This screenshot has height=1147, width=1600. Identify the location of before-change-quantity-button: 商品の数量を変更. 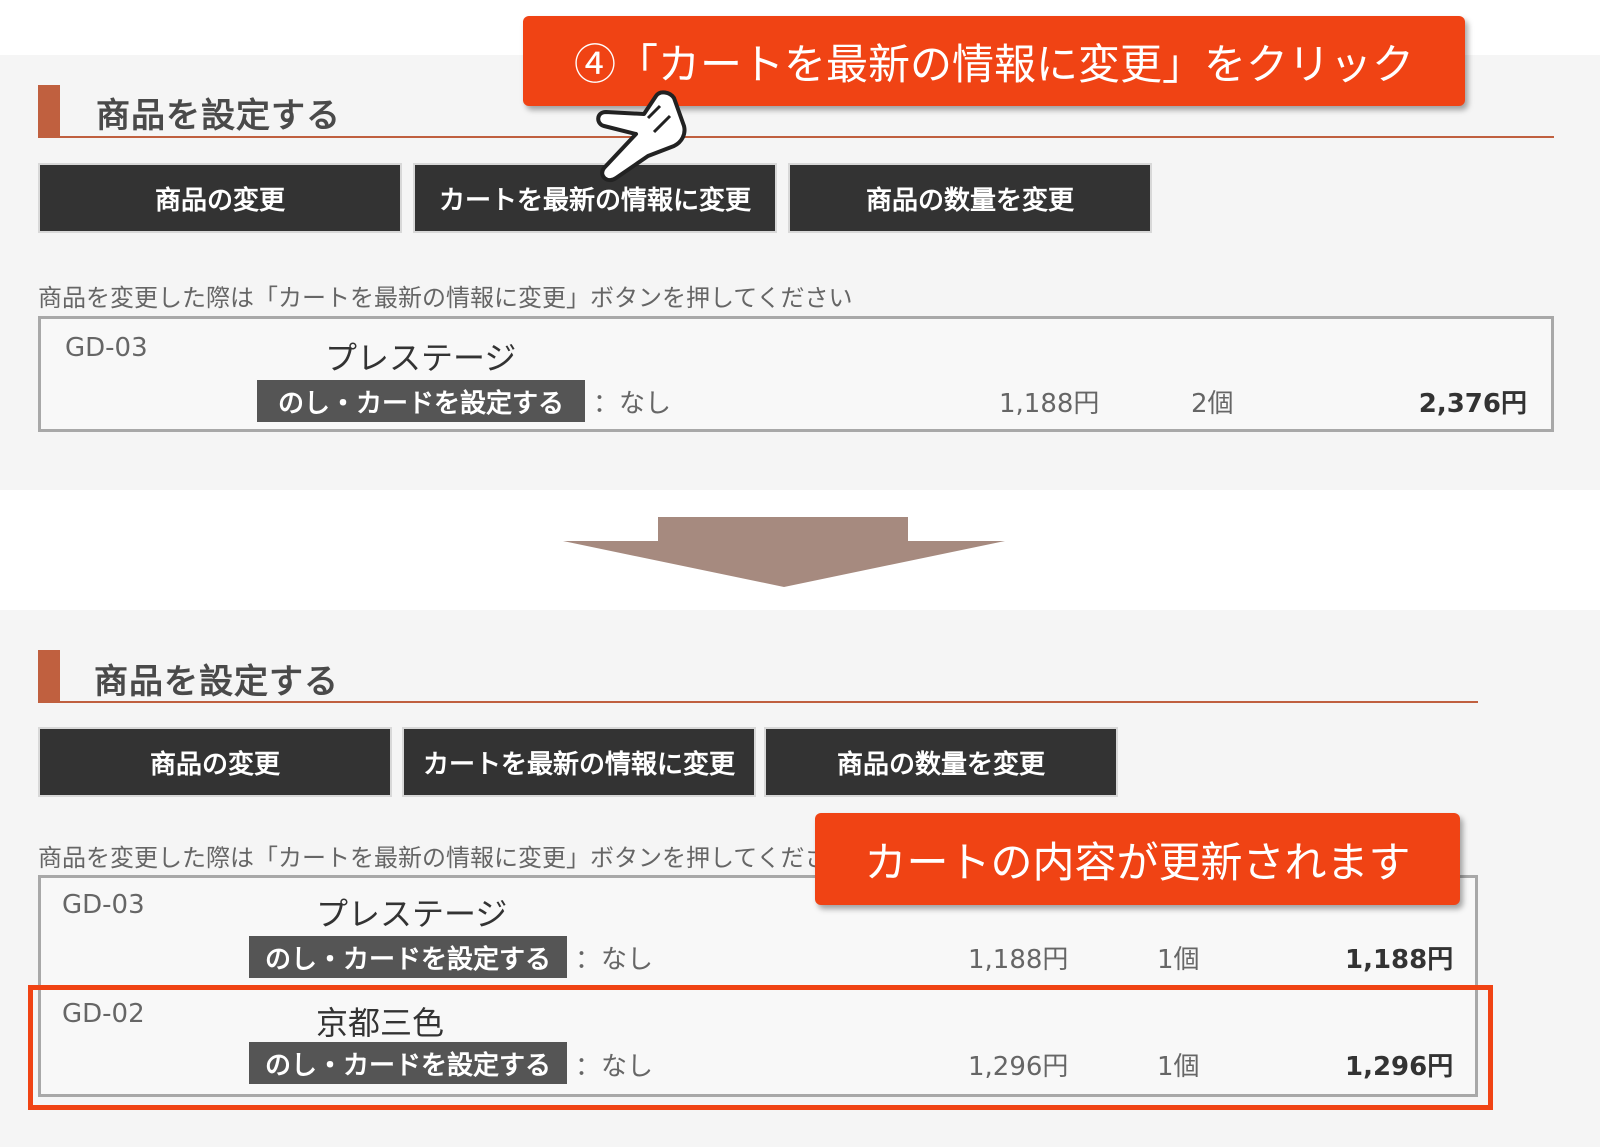
(970, 198).